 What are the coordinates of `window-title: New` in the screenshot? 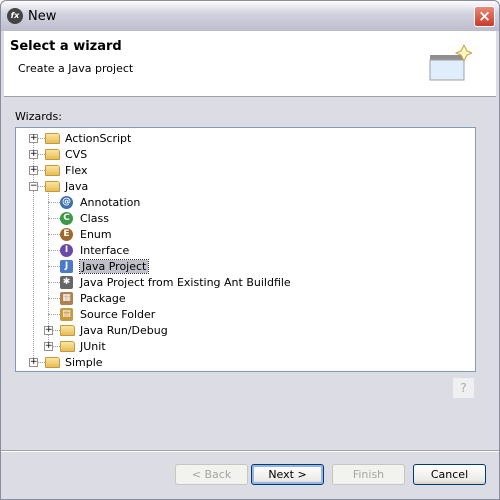 It's located at (42, 16).